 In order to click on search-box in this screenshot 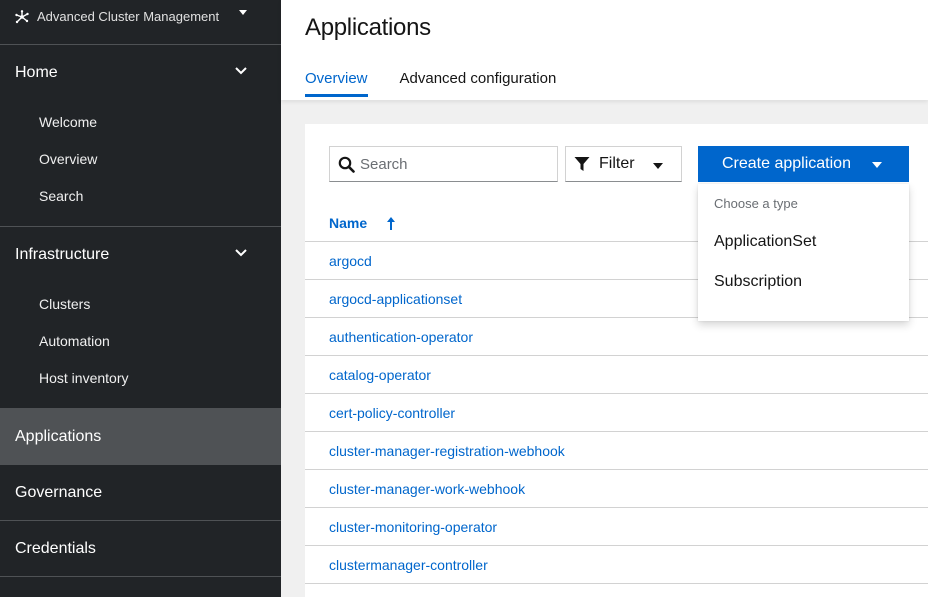, I will do `click(443, 164)`.